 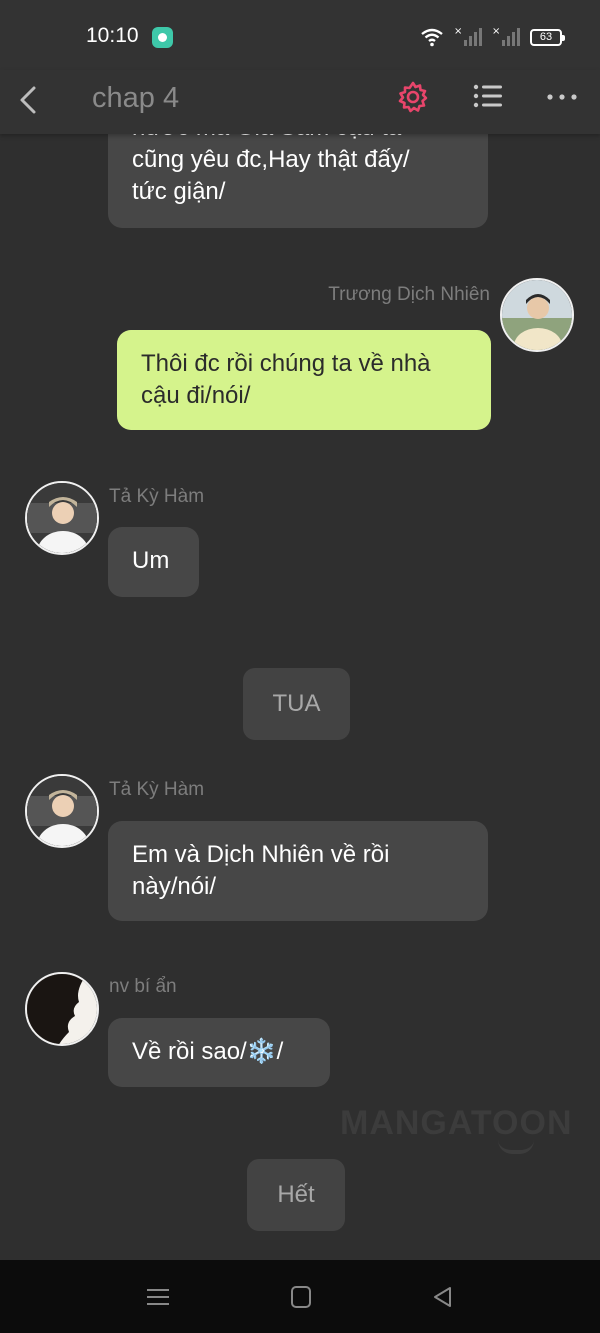 What do you see at coordinates (432, 37) in the screenshot?
I see `wifi-icon` at bounding box center [432, 37].